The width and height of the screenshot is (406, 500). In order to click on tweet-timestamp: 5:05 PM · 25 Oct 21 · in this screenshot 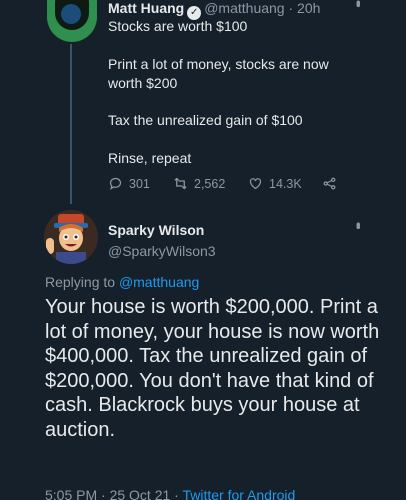, I will do `click(113, 493)`.